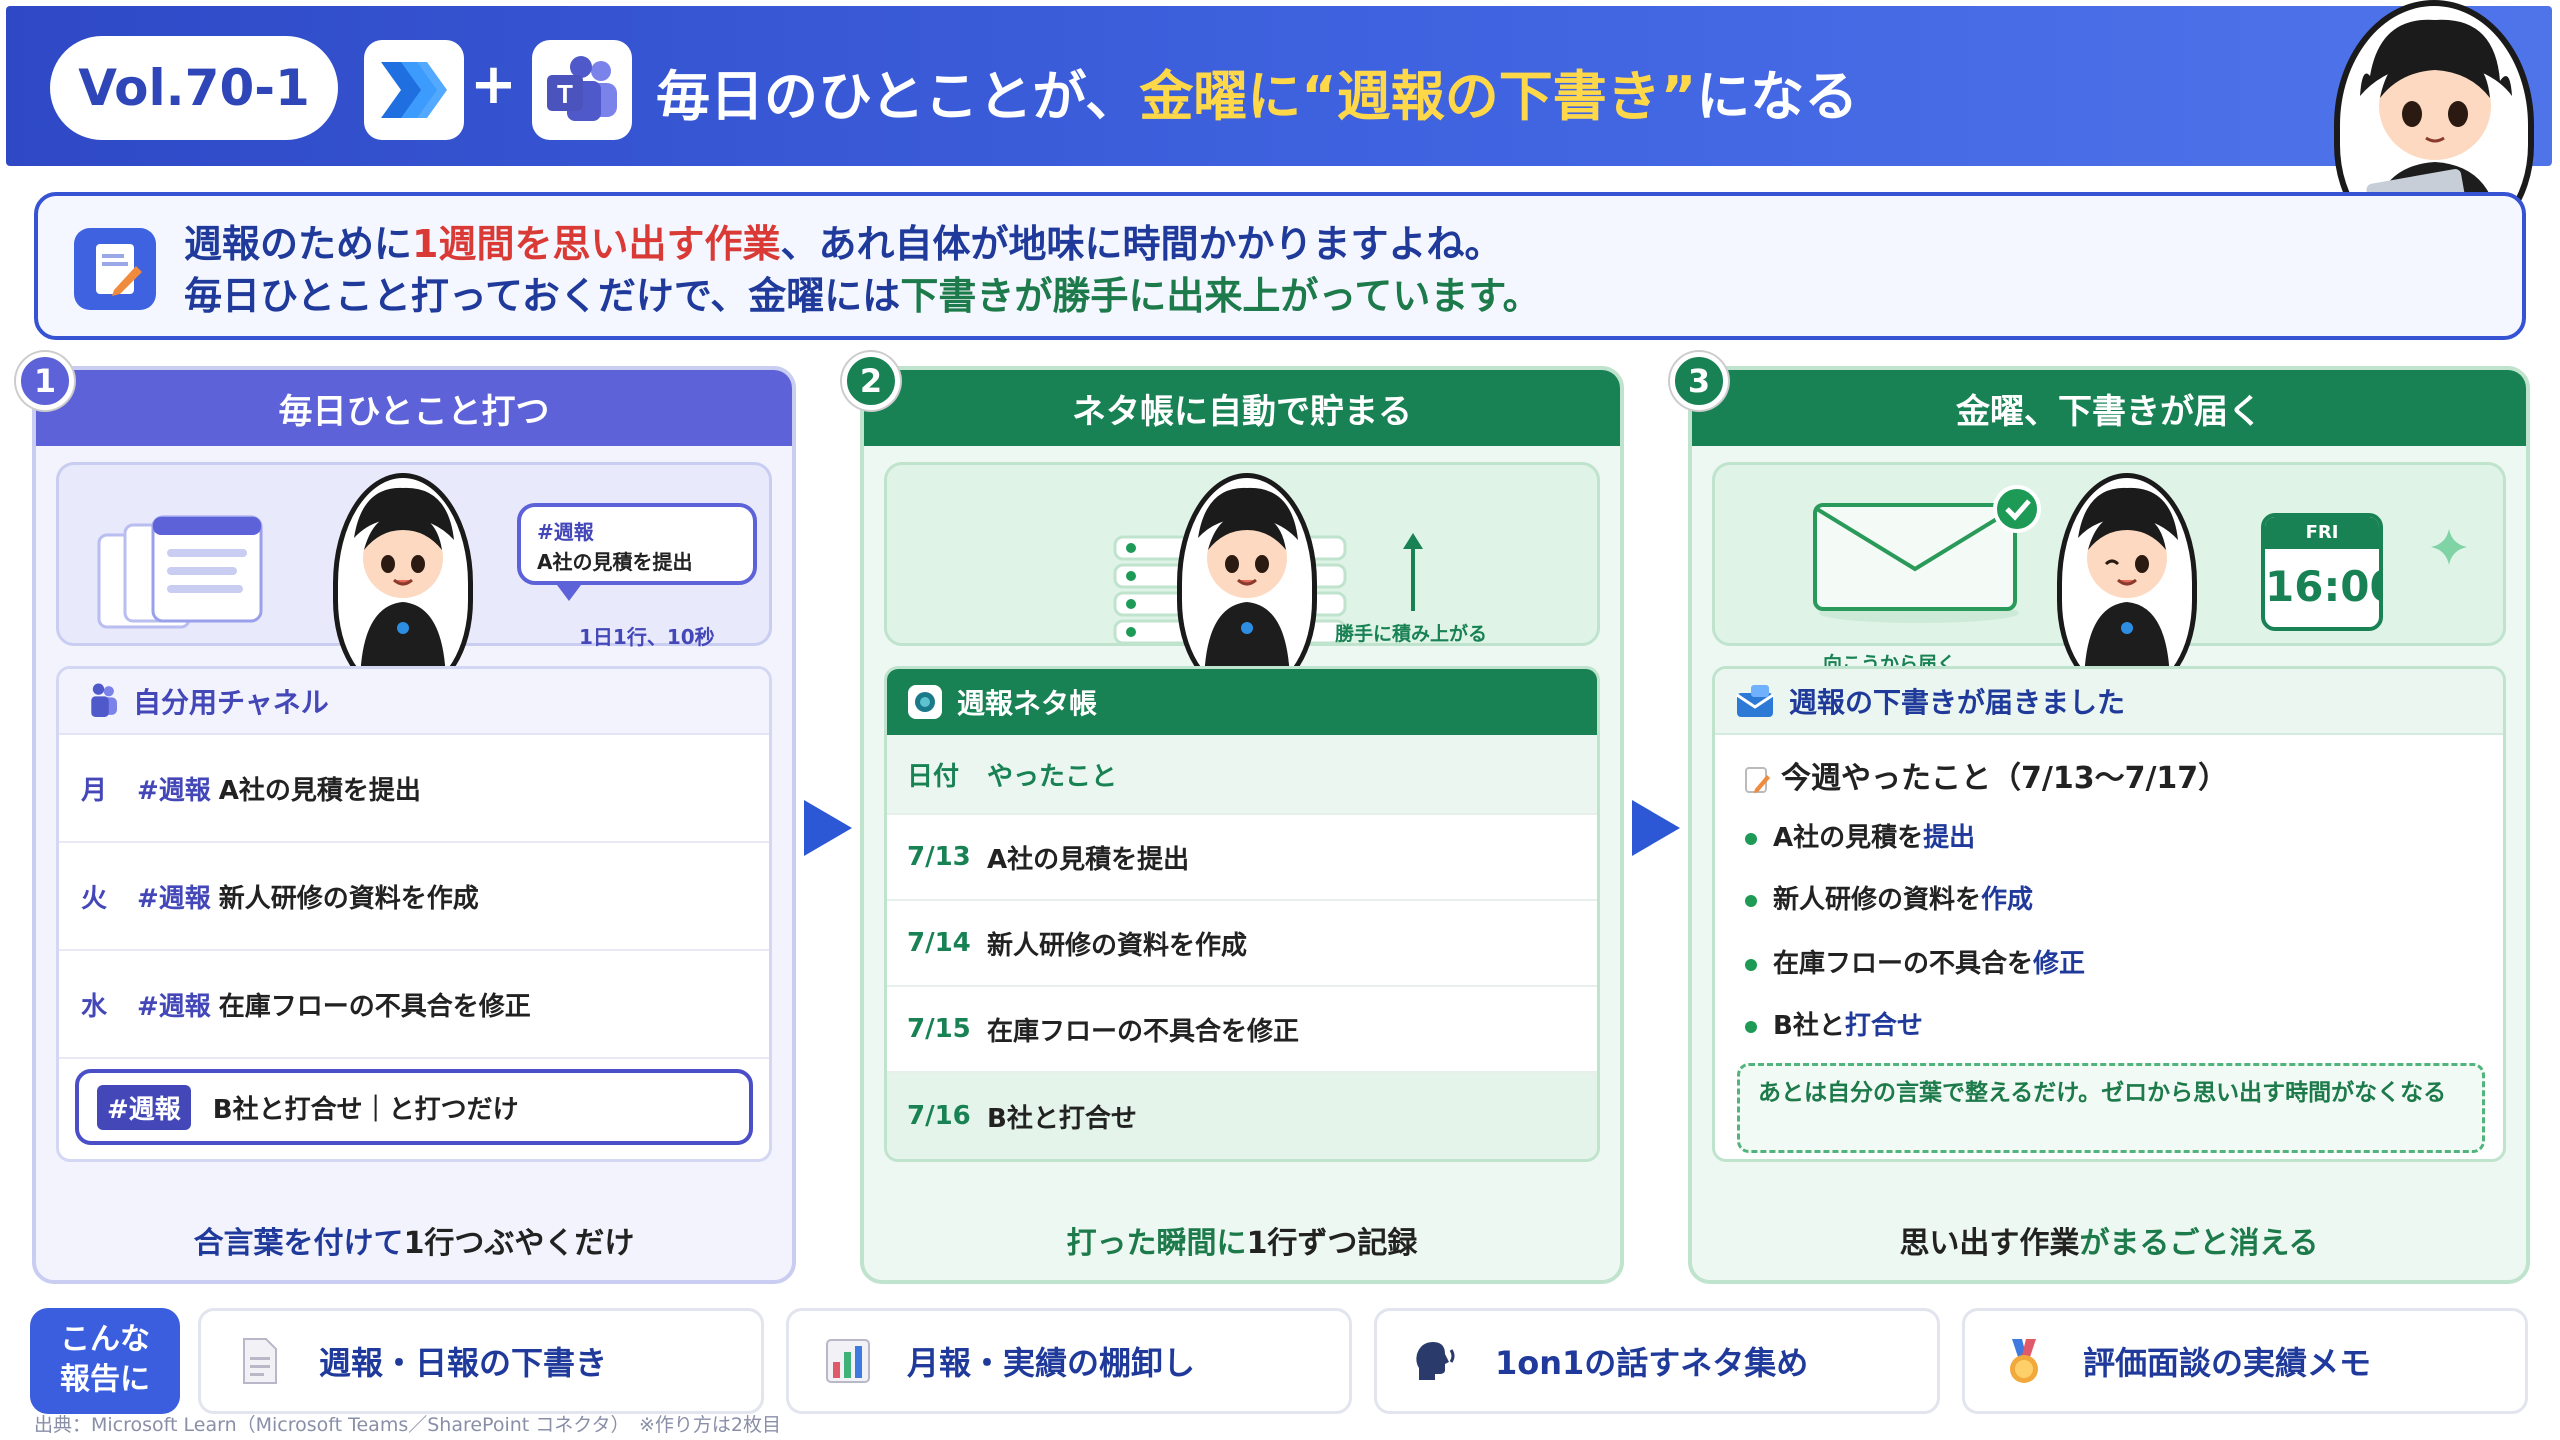 The height and width of the screenshot is (1440, 2560). What do you see at coordinates (493, 84) in the screenshot?
I see `plus-sign: +` at bounding box center [493, 84].